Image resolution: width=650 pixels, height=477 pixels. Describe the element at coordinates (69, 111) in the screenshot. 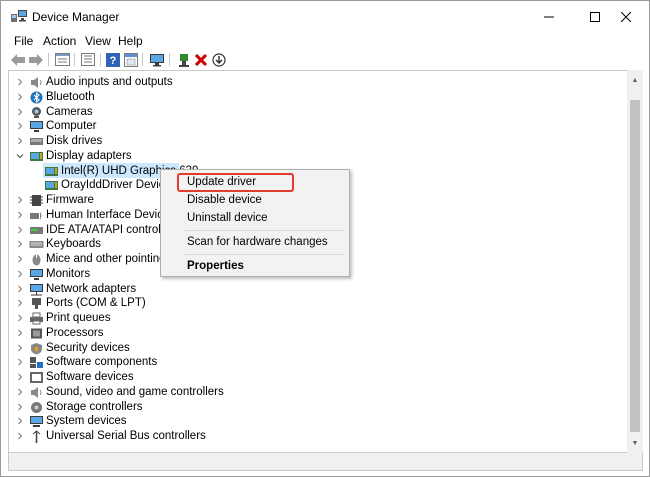

I see `tree-item-label: Cameras` at that location.